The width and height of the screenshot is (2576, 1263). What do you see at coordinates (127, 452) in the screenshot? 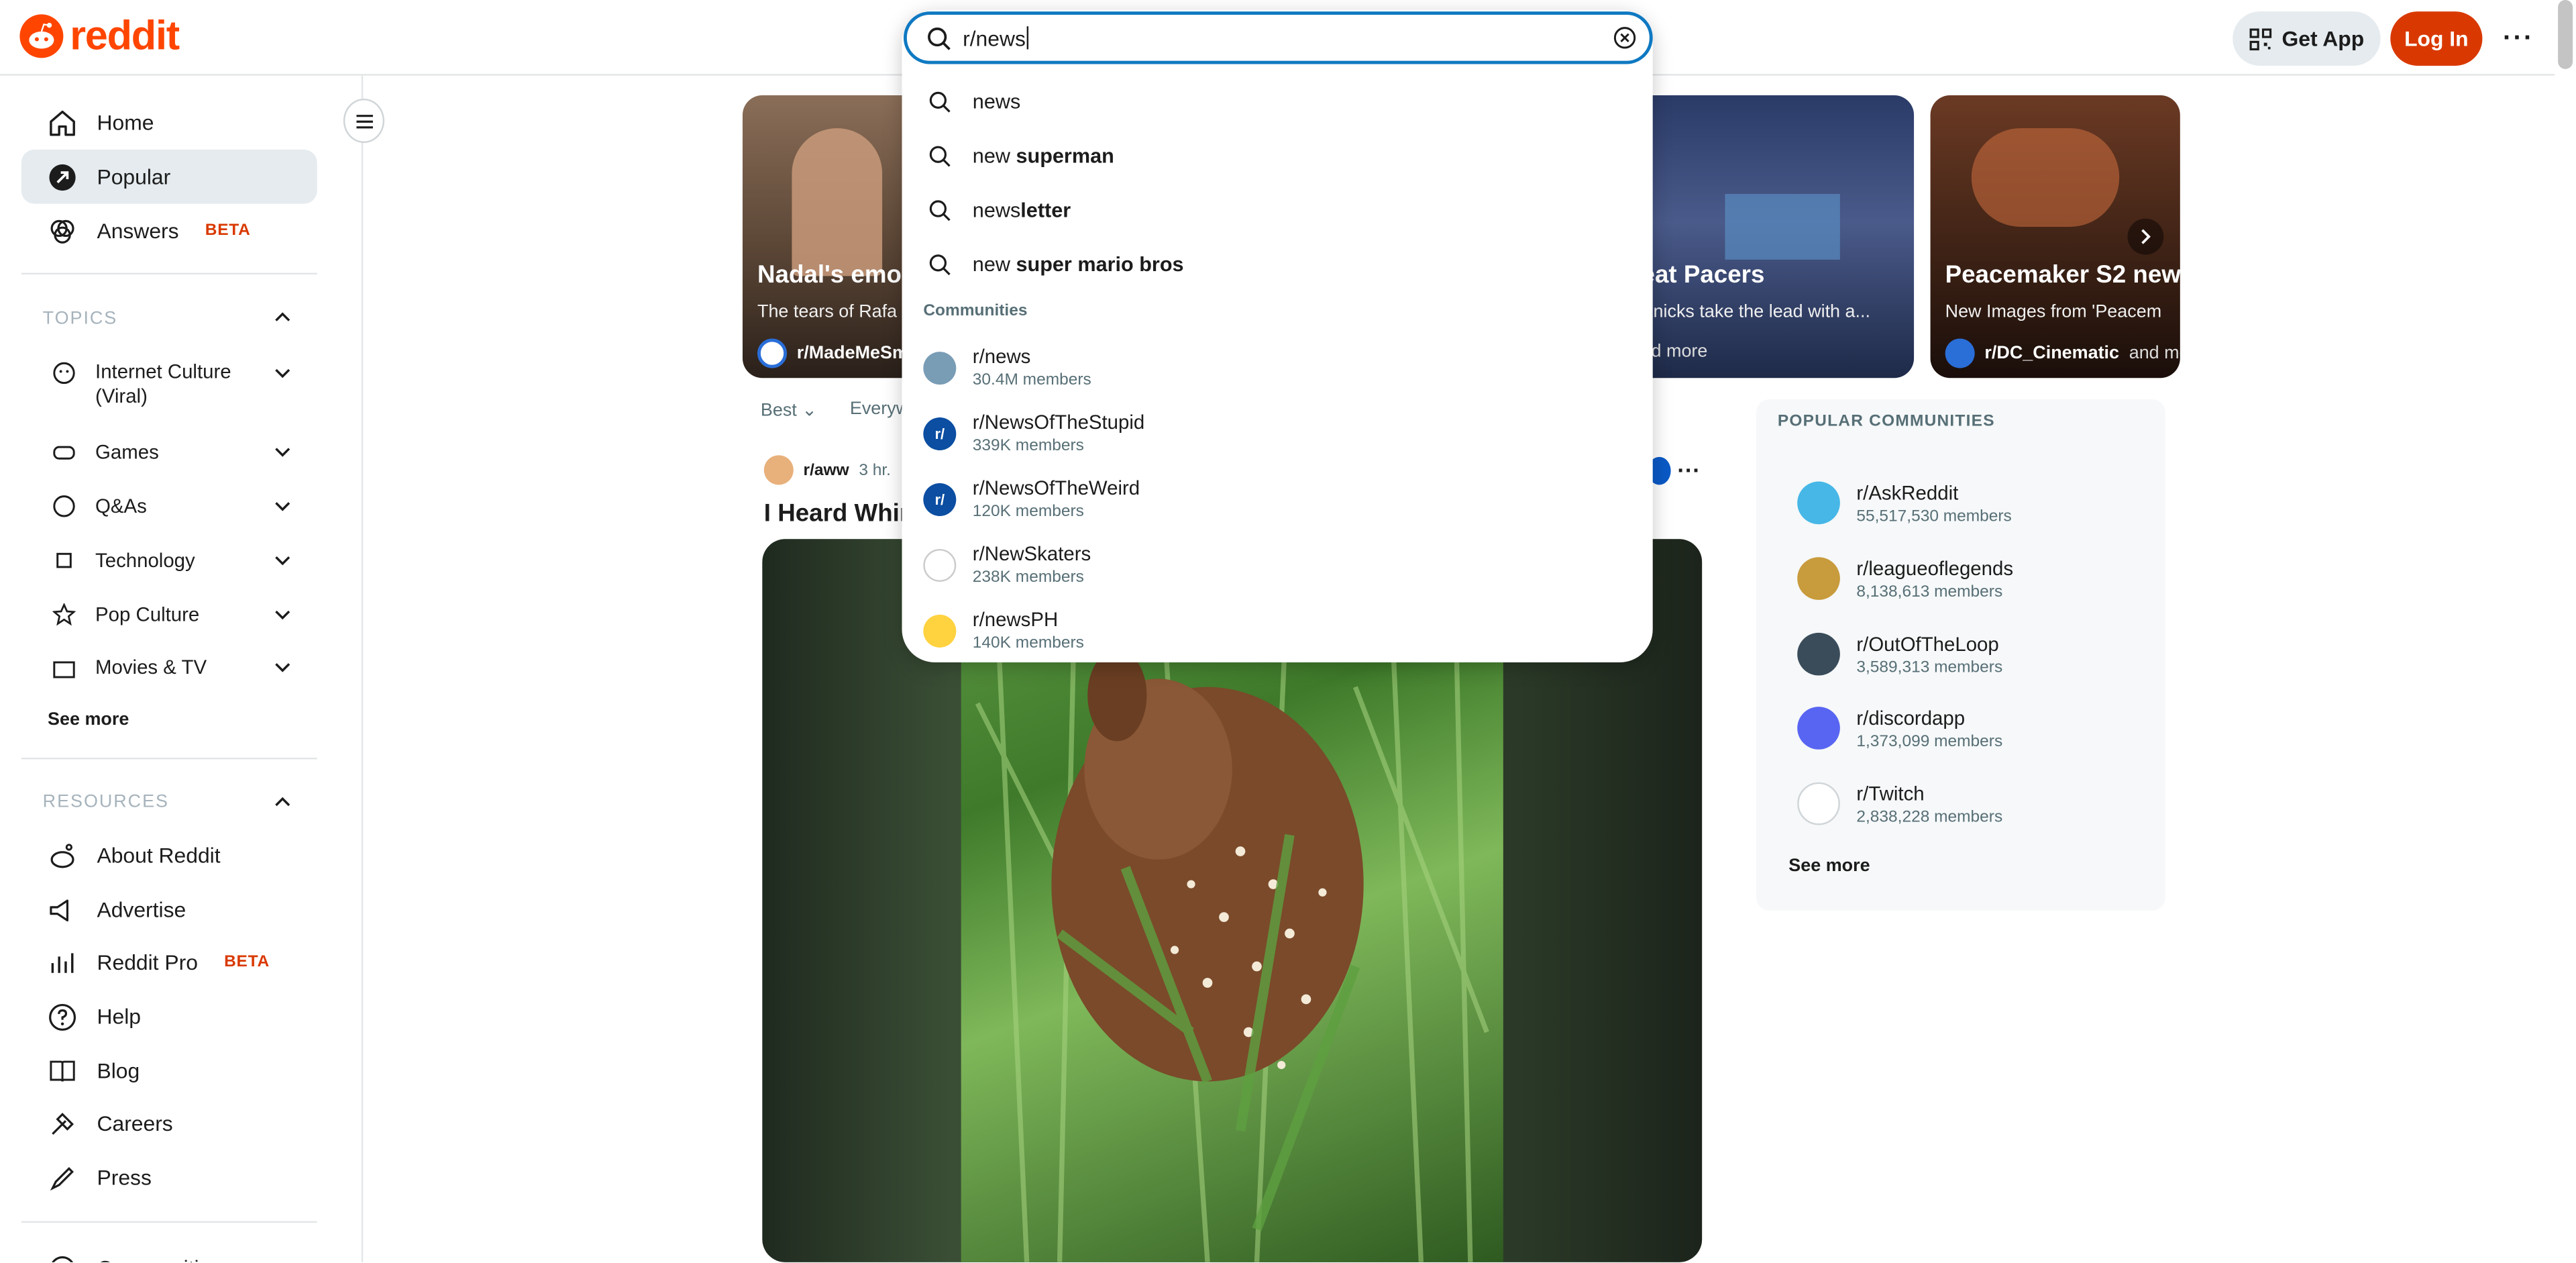
I see `topic-games: Games` at bounding box center [127, 452].